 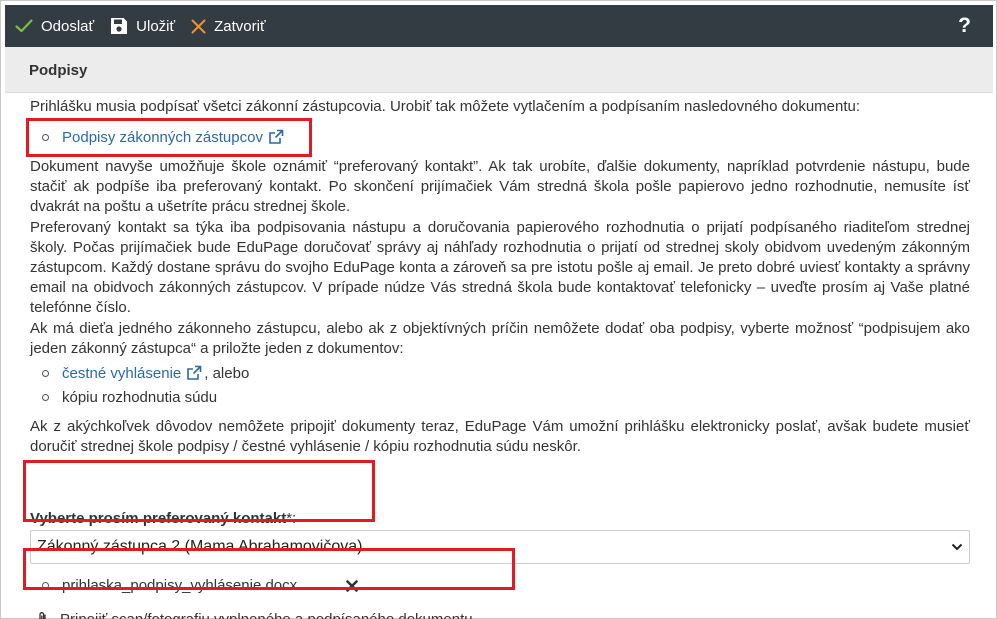 I want to click on list-item-declaration: čestné vyhlásenie , alebo, so click(x=139, y=373).